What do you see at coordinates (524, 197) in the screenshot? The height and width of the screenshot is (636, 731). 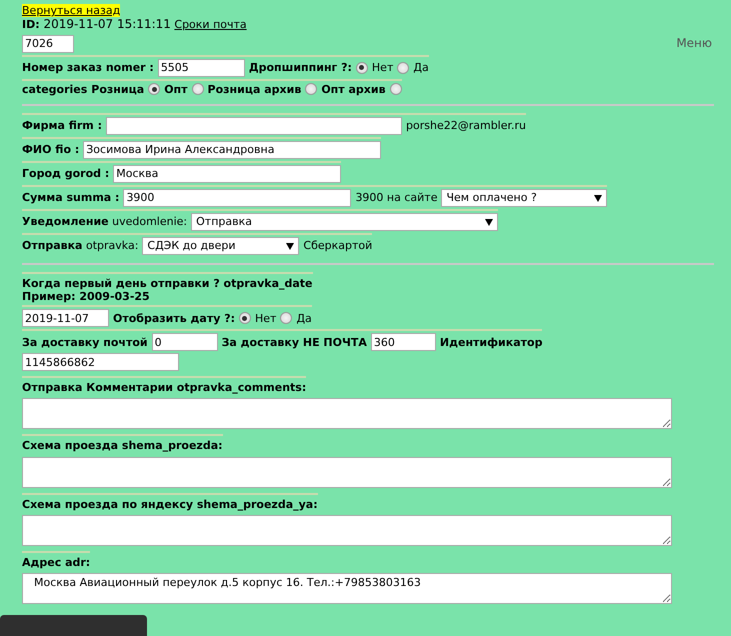 I see `dropdown: Чем оплачено ?` at bounding box center [524, 197].